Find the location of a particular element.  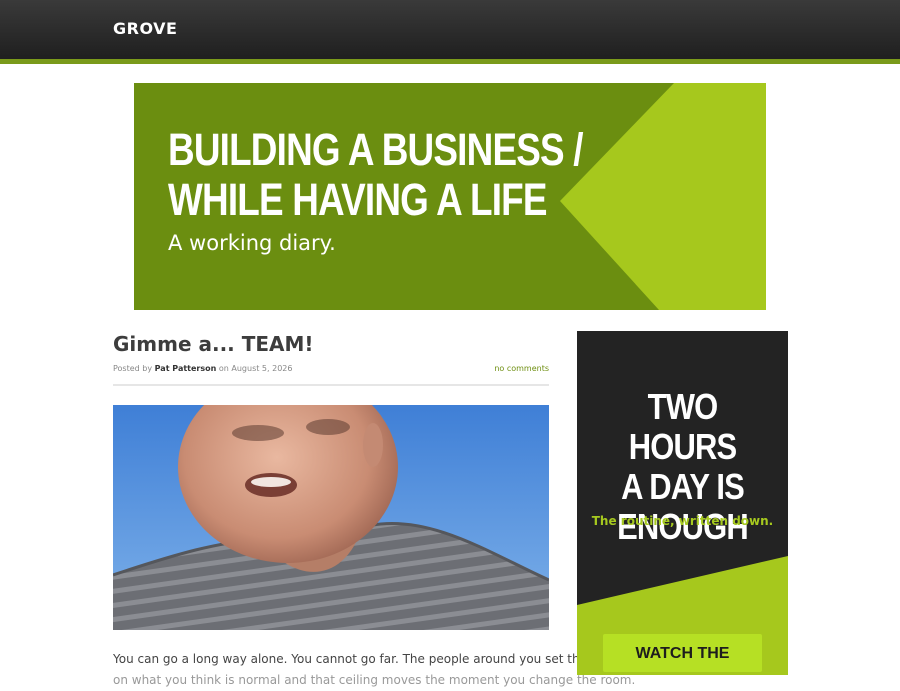

banner-headline-line1: BUILDING A BUSINESS / is located at coordinates (376, 149).